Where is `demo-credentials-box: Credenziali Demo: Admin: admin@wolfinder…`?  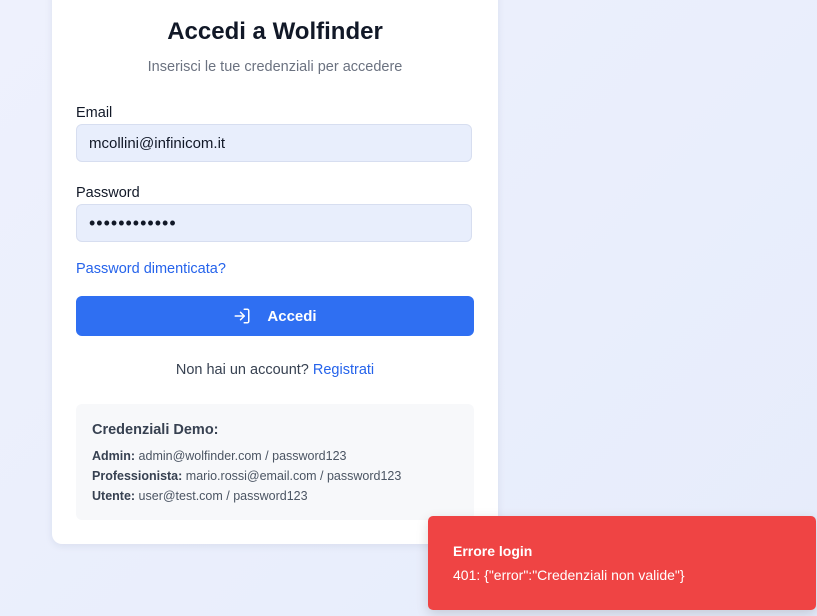
demo-credentials-box: Credenziali Demo: Admin: admin@wolfinder… is located at coordinates (275, 462).